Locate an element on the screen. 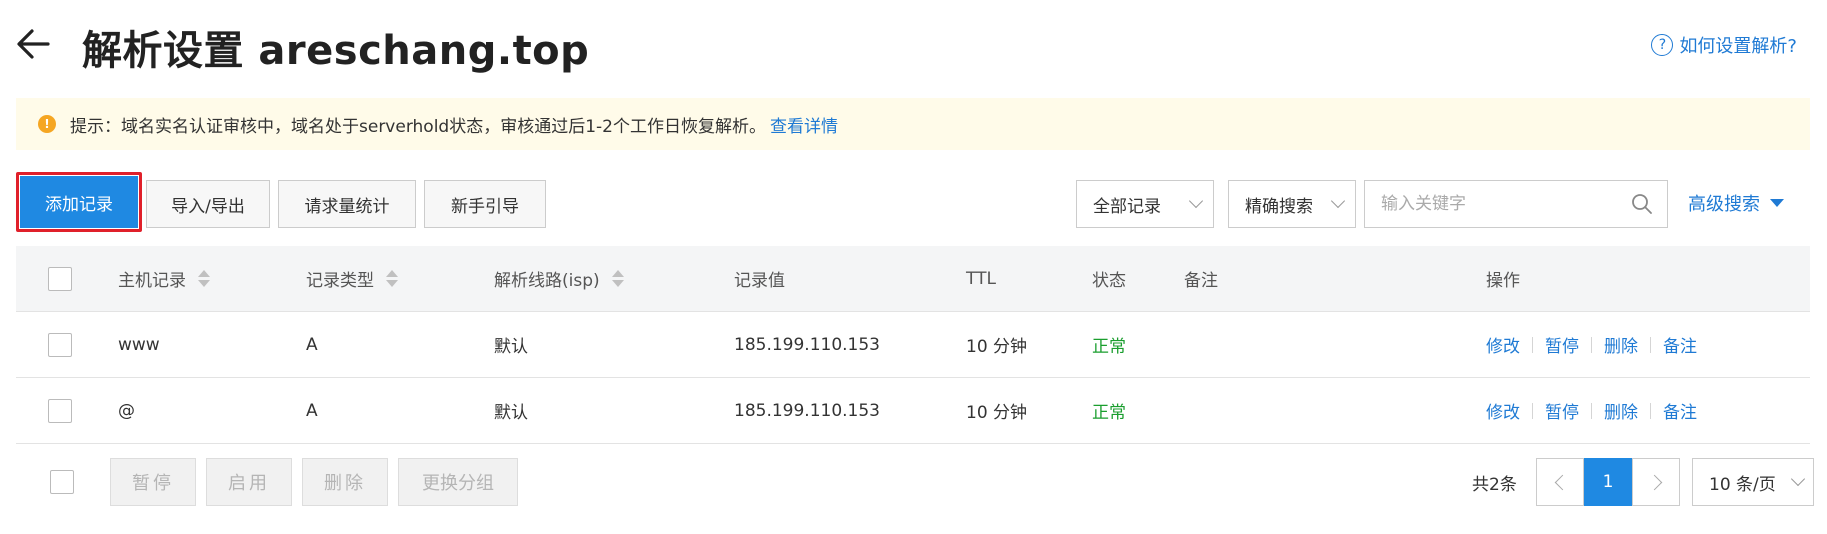 This screenshot has height=534, width=1827. chevron-right-icon is located at coordinates (1654, 482).